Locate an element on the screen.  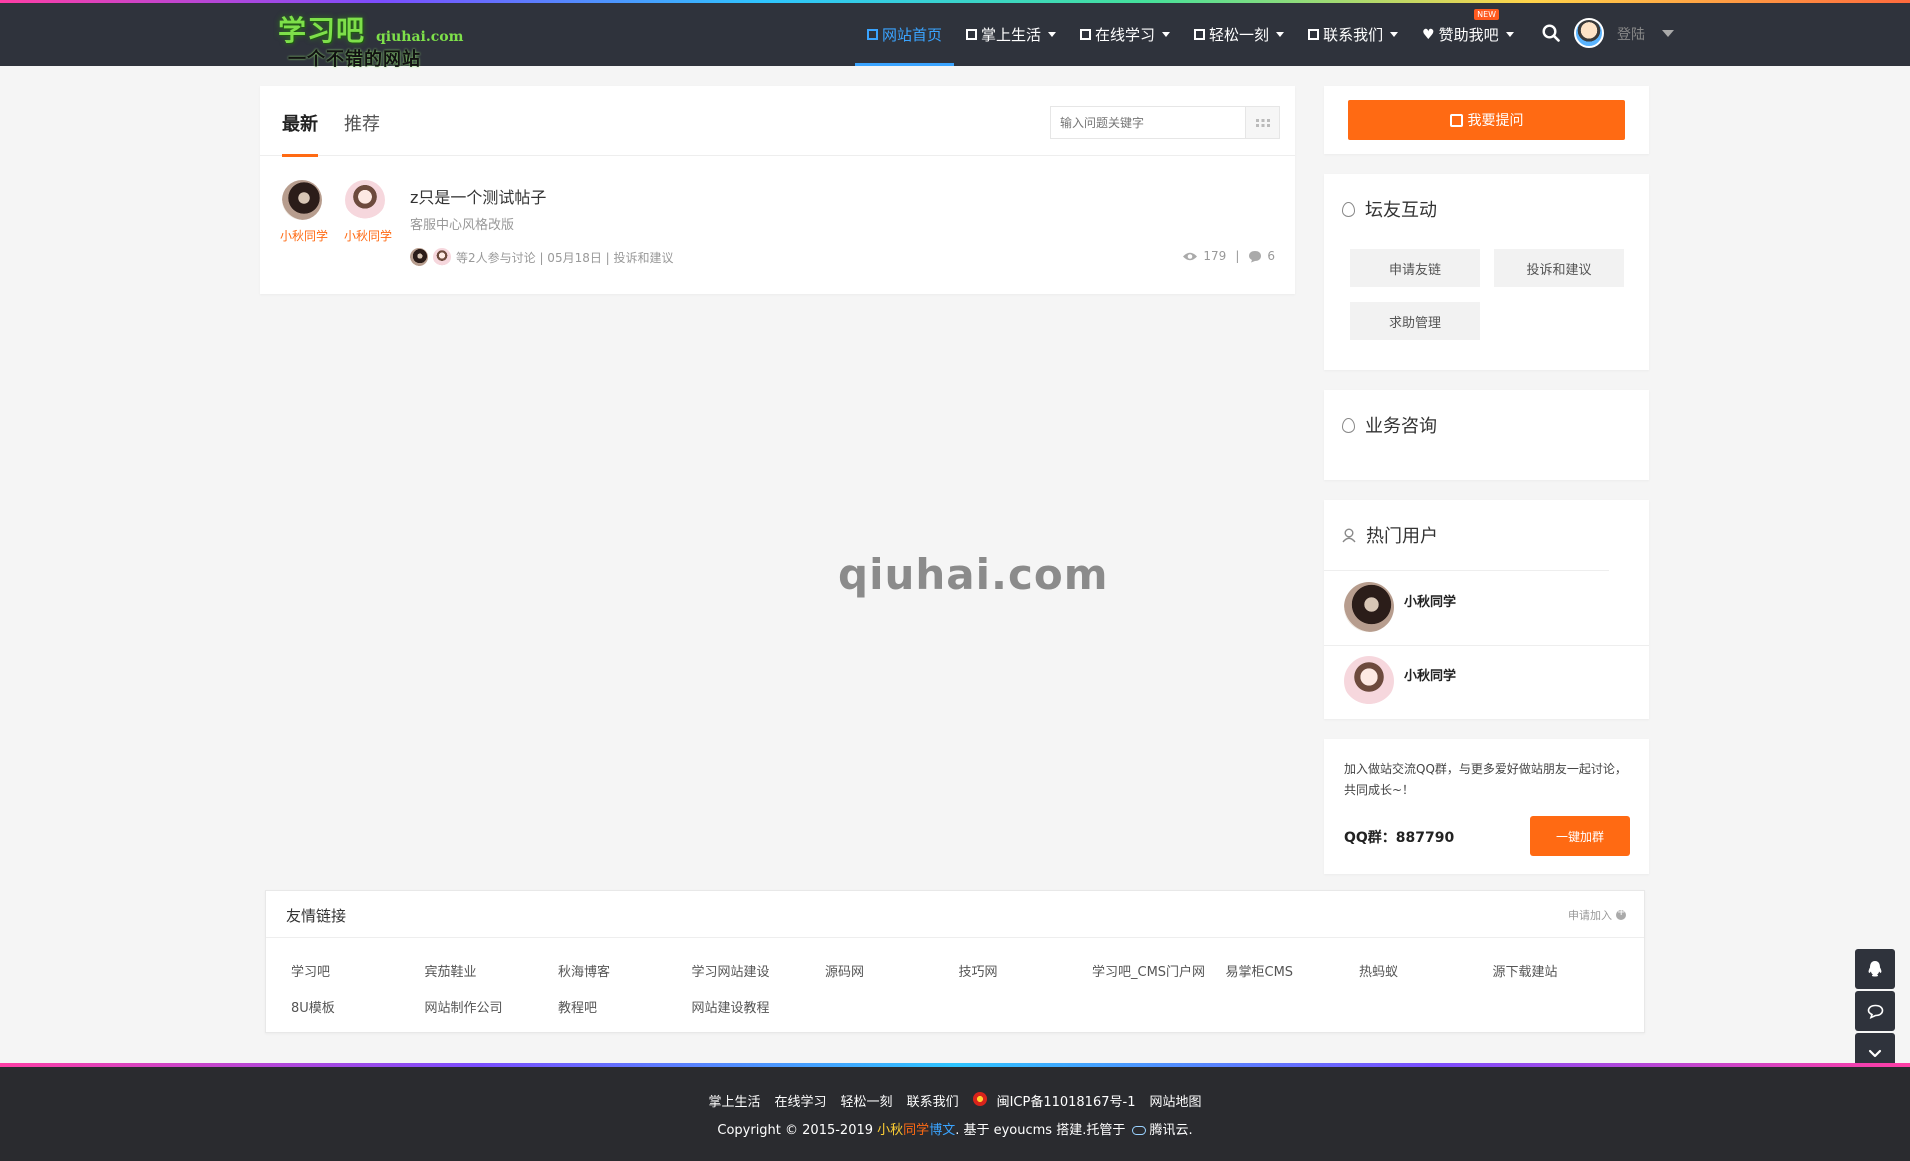
join-group-button: 一键加群 is located at coordinates (1580, 836).